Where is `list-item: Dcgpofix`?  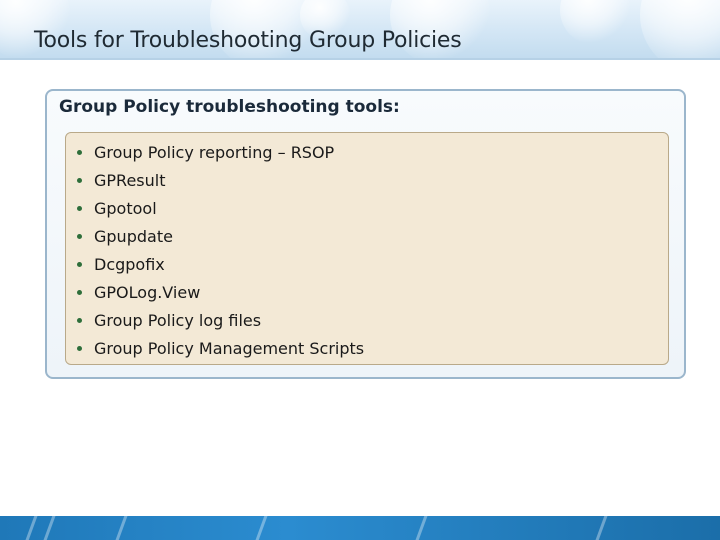
list-item: Dcgpofix is located at coordinates (371, 265).